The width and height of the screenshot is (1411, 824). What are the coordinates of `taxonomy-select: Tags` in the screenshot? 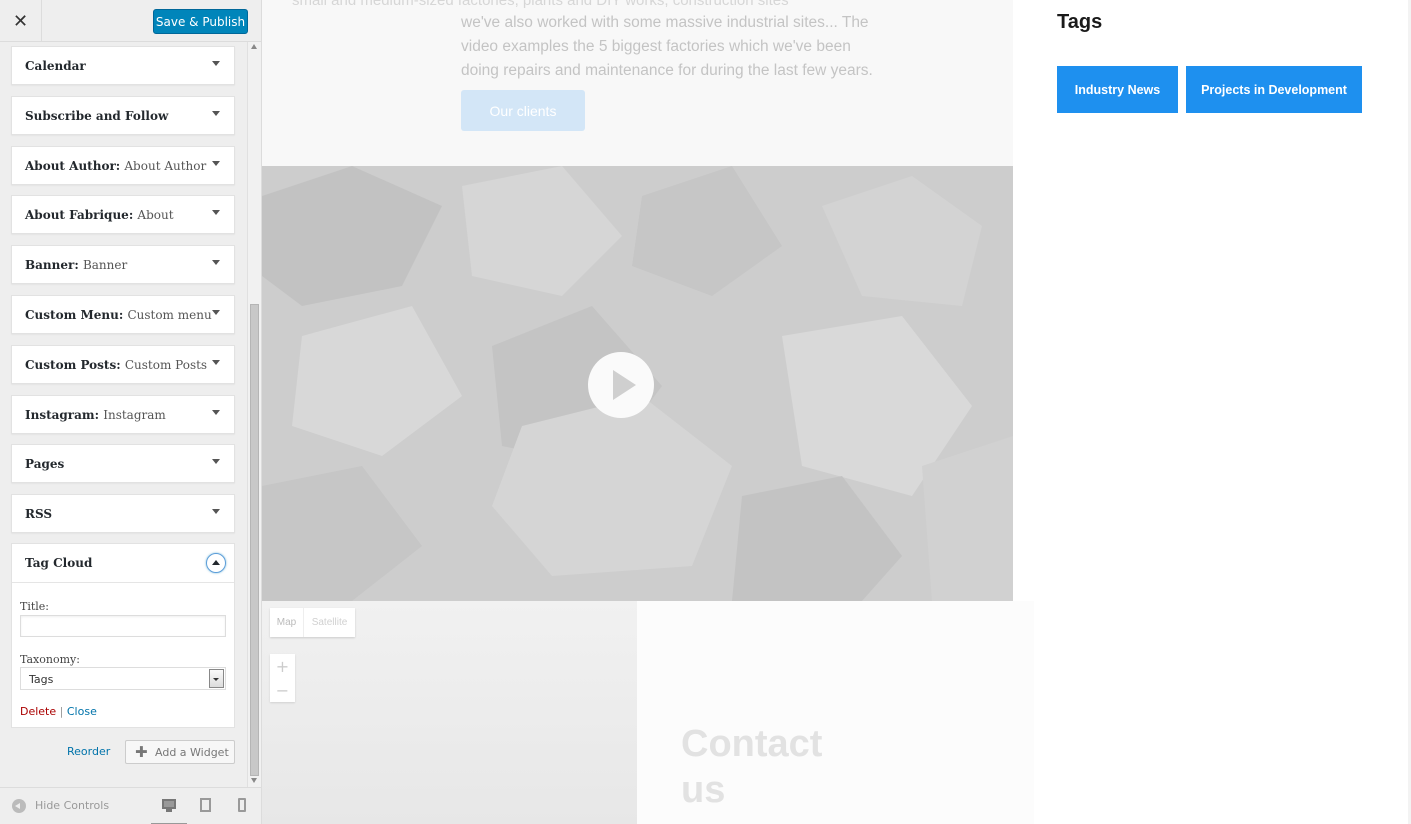 It's located at (123, 678).